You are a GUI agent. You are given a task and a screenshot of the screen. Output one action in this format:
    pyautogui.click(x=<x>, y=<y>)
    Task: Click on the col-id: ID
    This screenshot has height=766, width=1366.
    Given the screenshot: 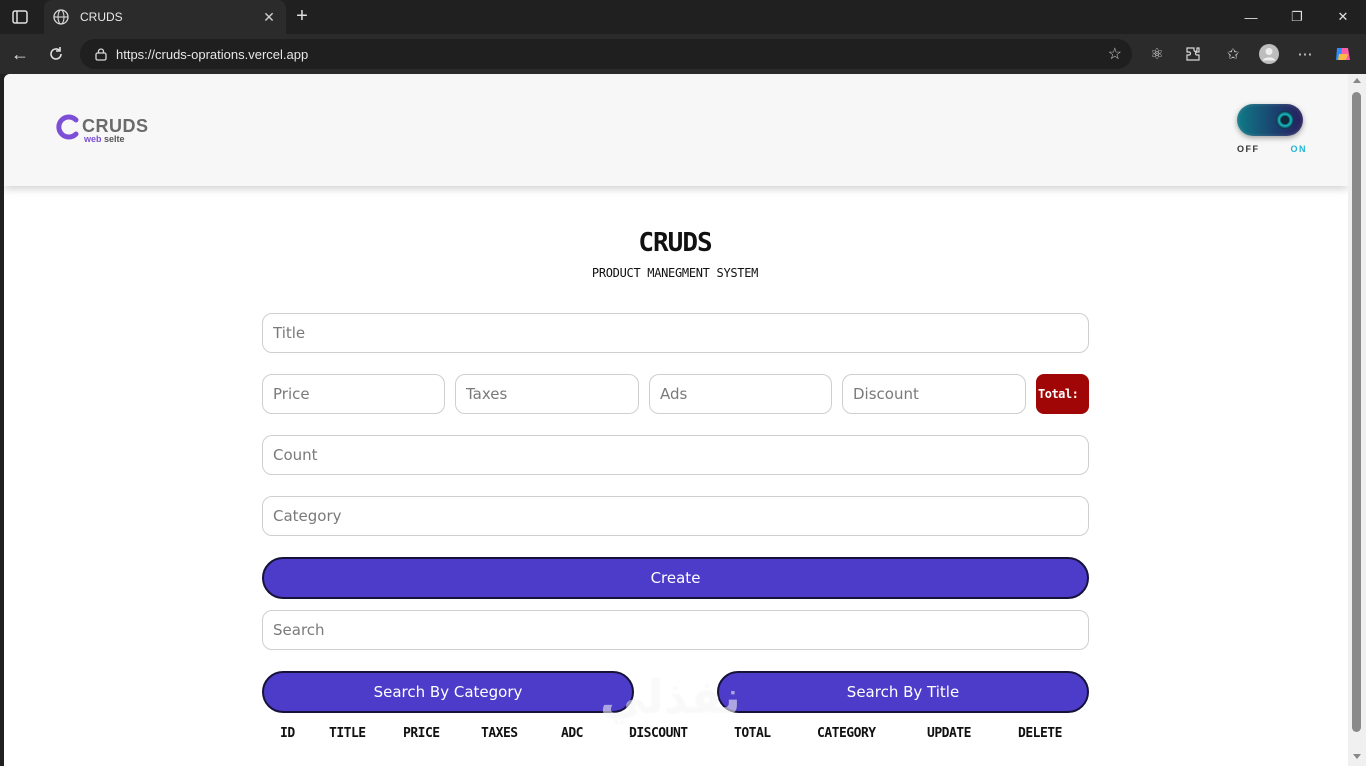 What is the action you would take?
    pyautogui.click(x=287, y=733)
    